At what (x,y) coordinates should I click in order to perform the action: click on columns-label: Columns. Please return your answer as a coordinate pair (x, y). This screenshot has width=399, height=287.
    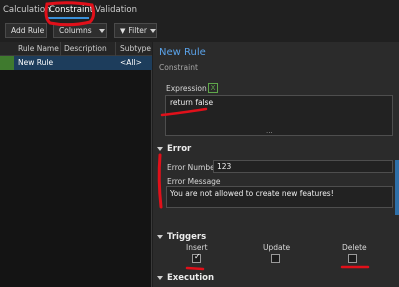
    Looking at the image, I should click on (75, 30).